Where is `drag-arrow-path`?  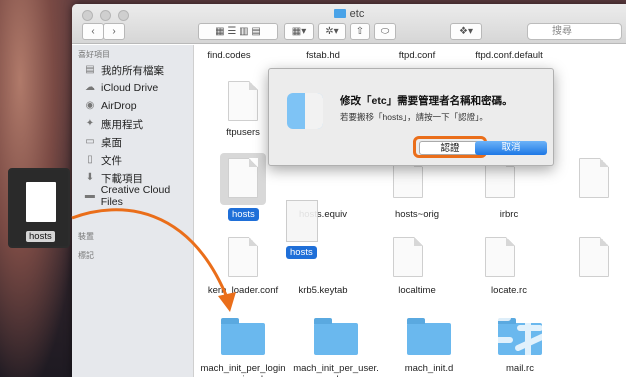 drag-arrow-path is located at coordinates (150, 254).